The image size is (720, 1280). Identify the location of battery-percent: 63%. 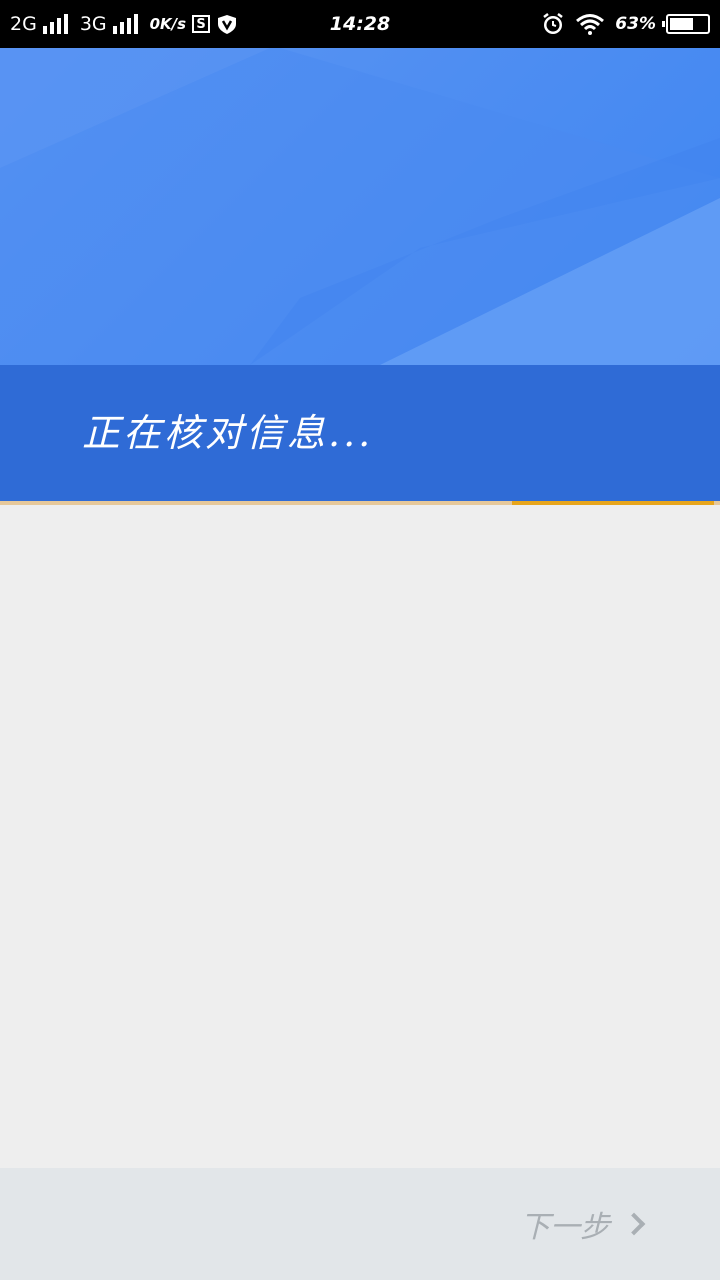
(635, 24).